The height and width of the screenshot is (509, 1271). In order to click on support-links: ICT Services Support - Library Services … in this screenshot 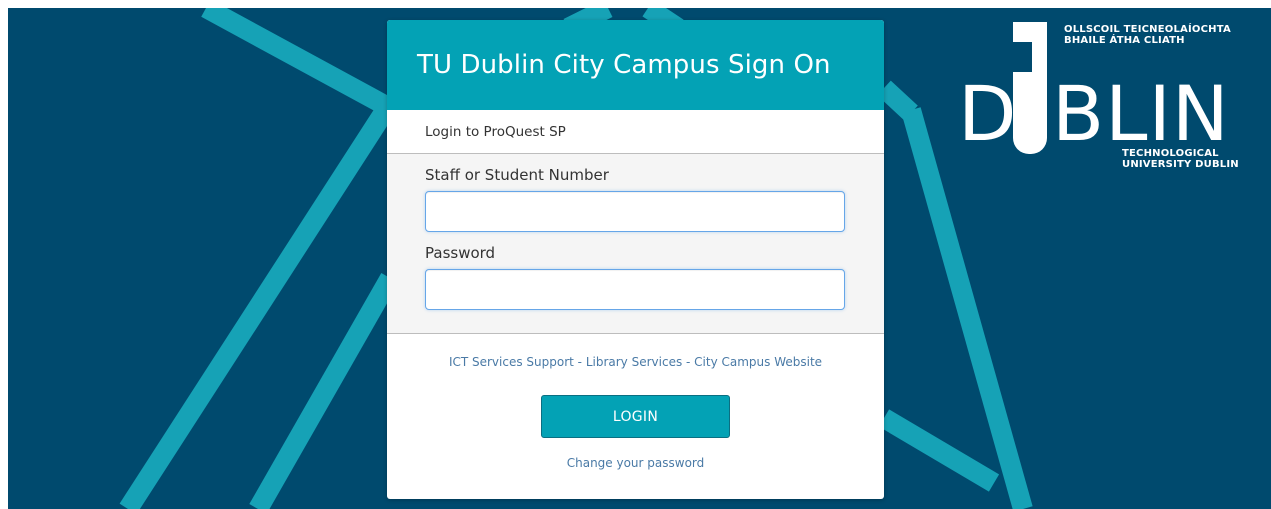, I will do `click(635, 362)`.